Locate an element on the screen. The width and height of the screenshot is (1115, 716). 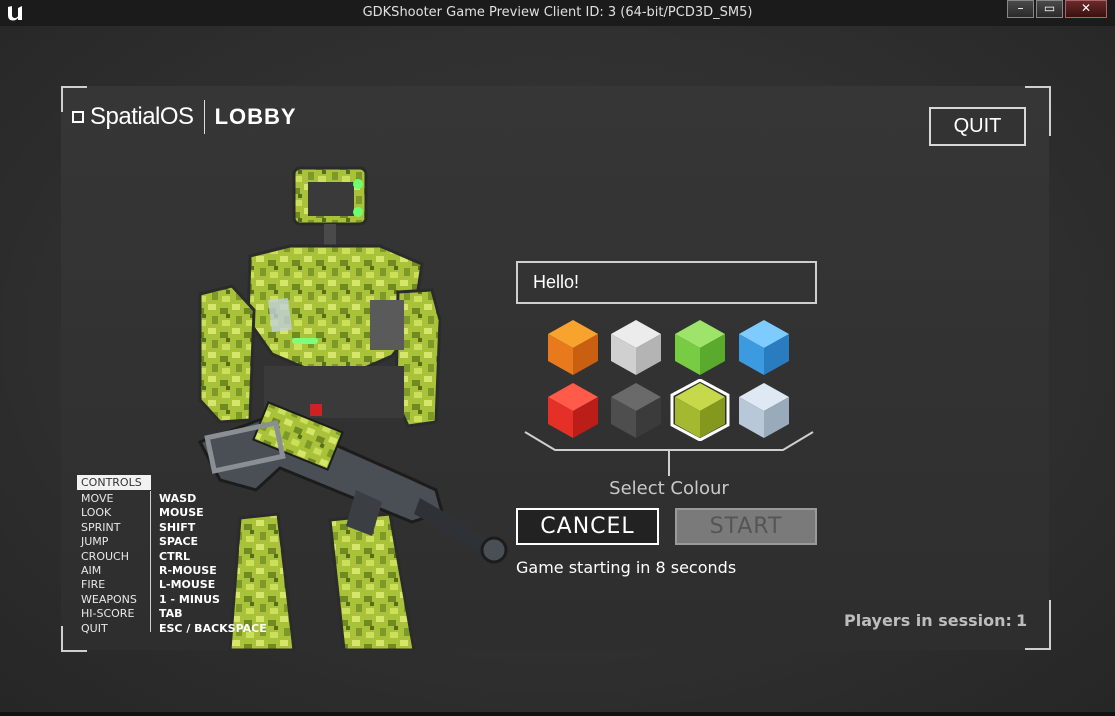
control-action: LOOK is located at coordinates (96, 513).